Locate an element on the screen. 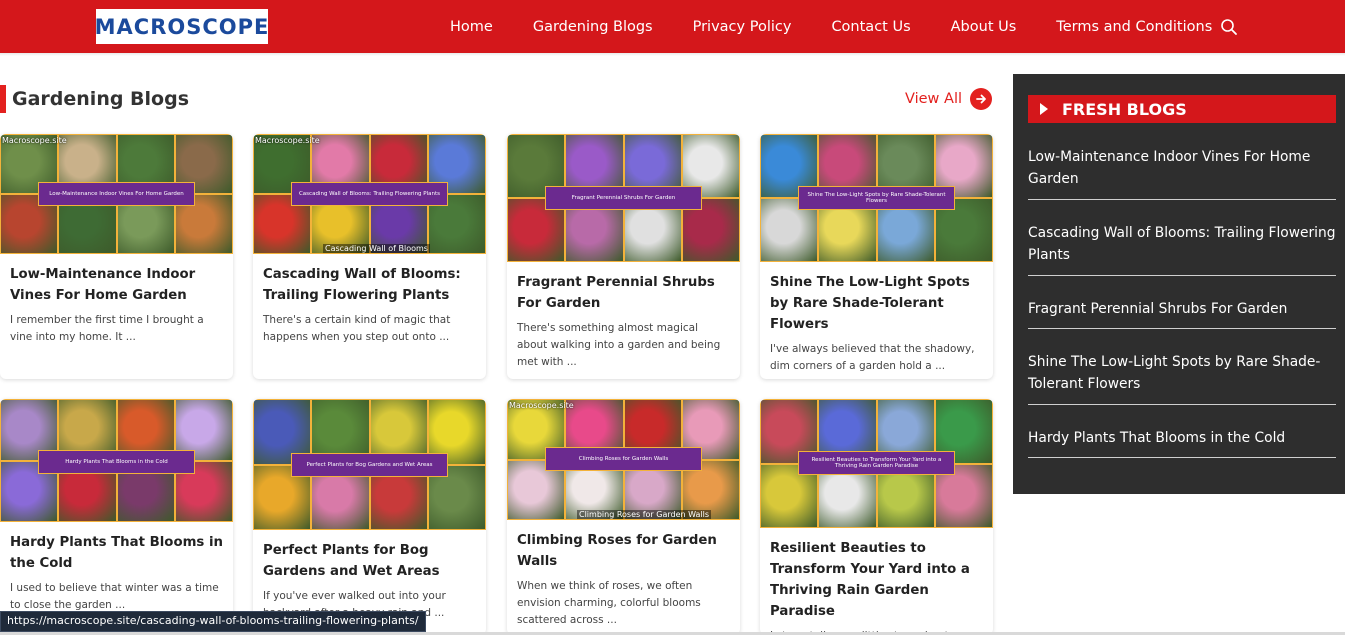 The height and width of the screenshot is (635, 1345). card-title: Fragrant Perennial Shrubs For Garden is located at coordinates (623, 293).